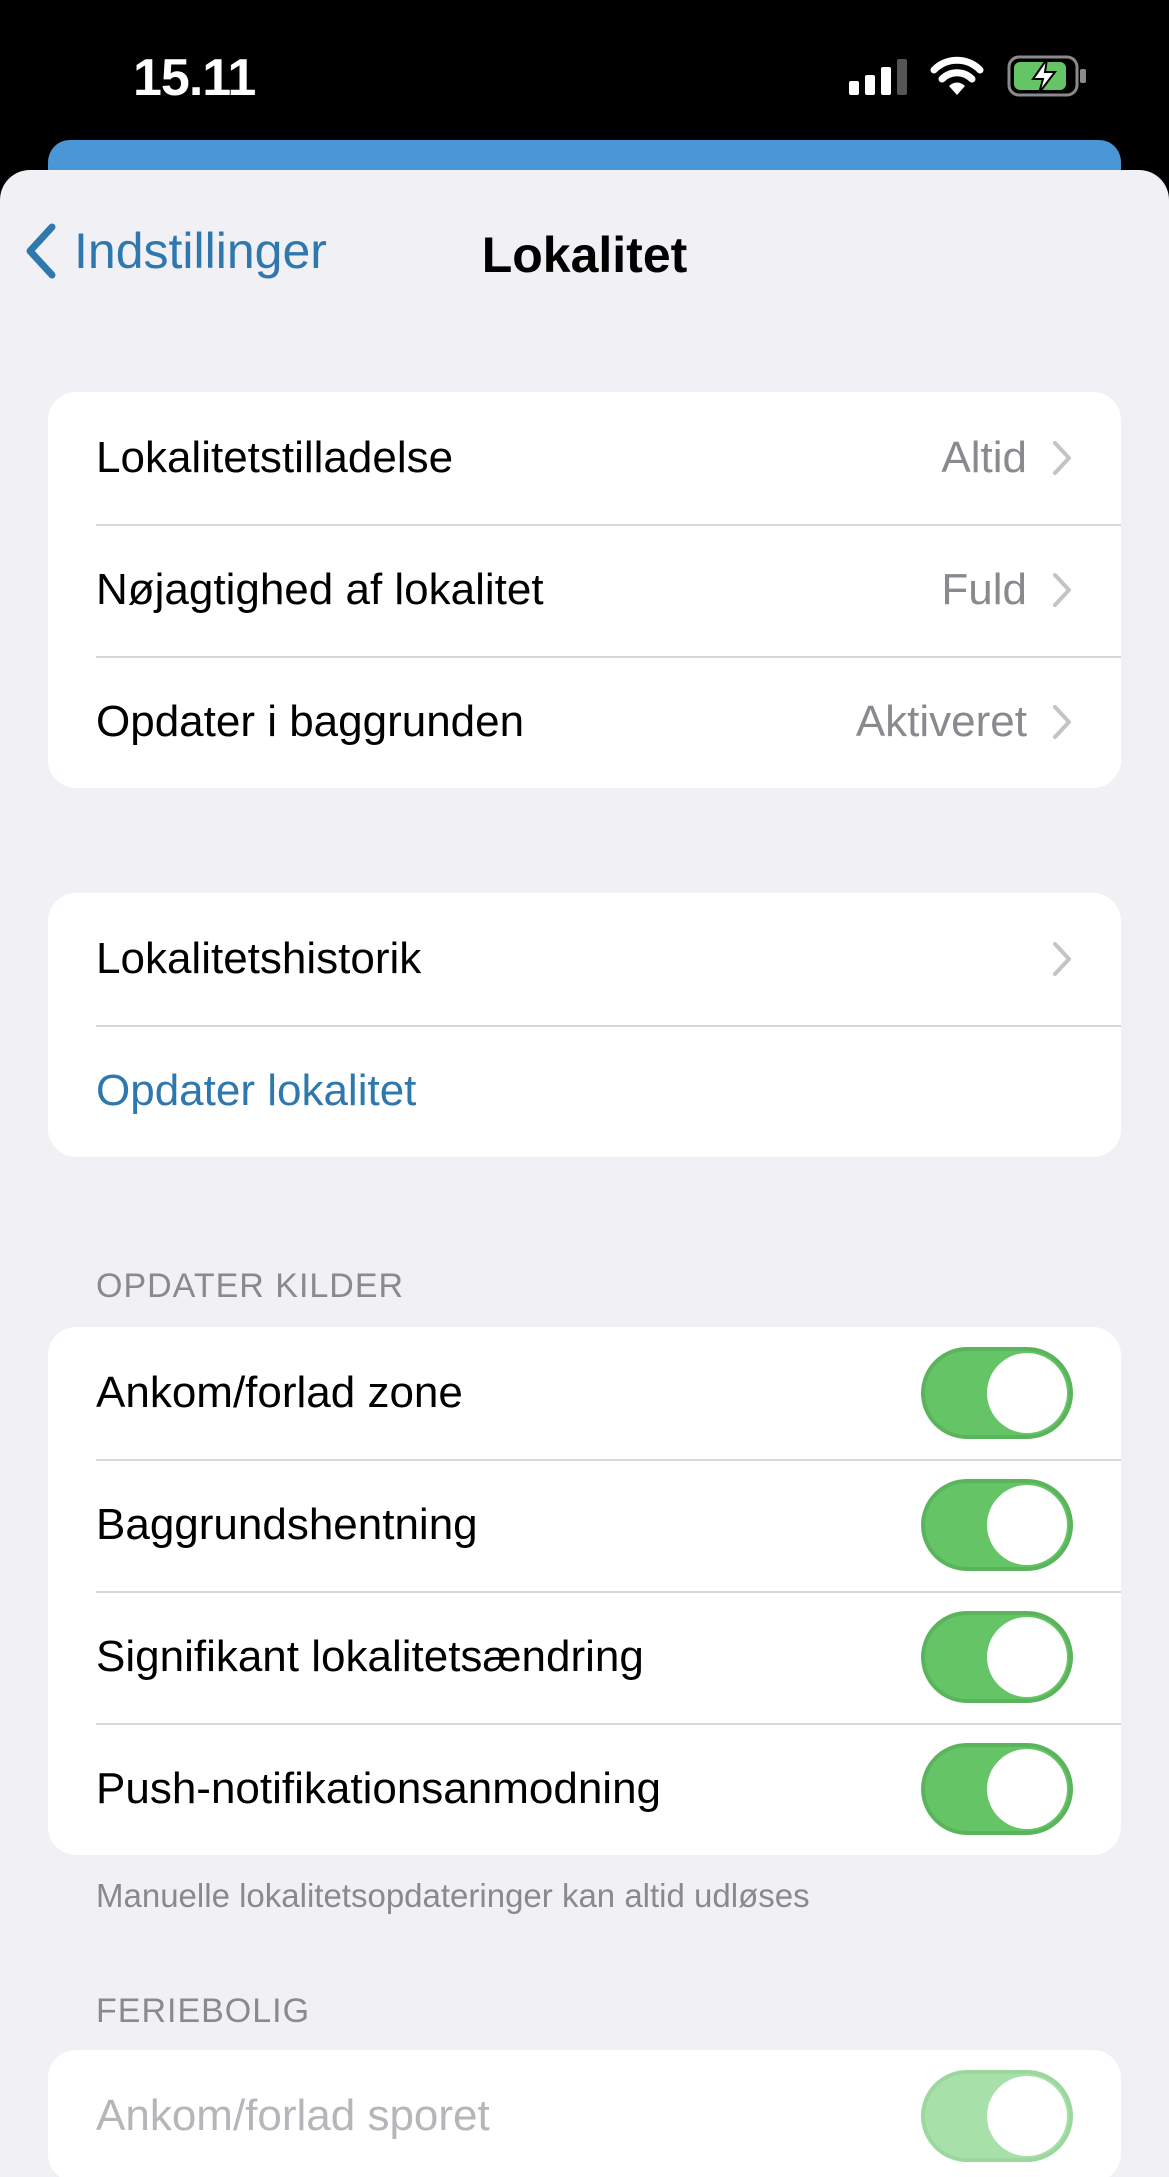 The width and height of the screenshot is (1169, 2177). I want to click on row-label: Lokalitetstilladelse, so click(275, 457).